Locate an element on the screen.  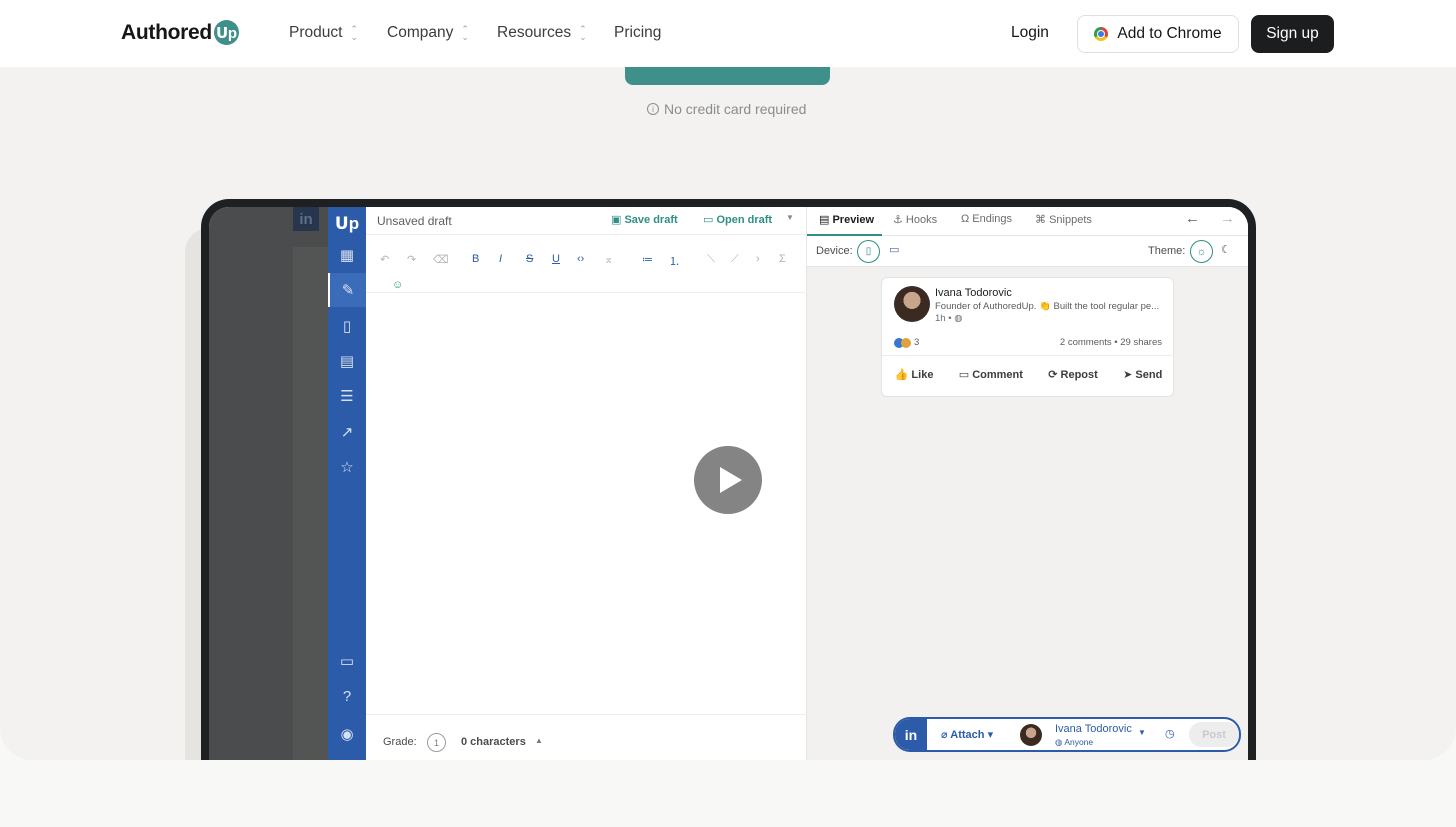
sign-up-button: Sign up is located at coordinates (1292, 34).